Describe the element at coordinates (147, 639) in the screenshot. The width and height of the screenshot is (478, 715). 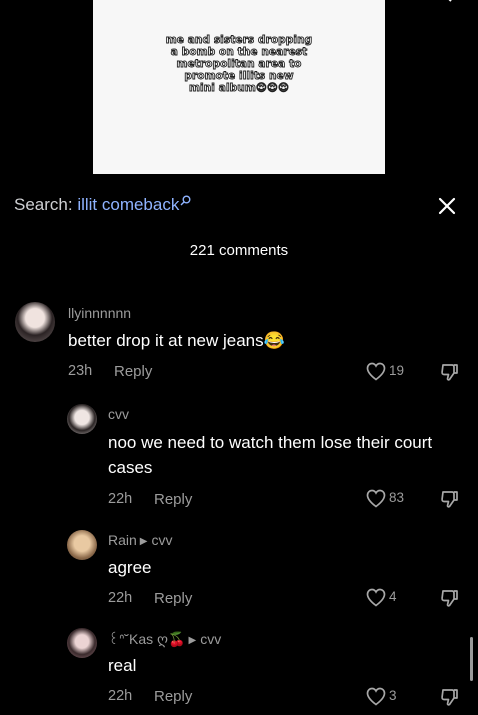
I see `reply-author: ꒰ᐢ˘Kas ღ🍒` at that location.